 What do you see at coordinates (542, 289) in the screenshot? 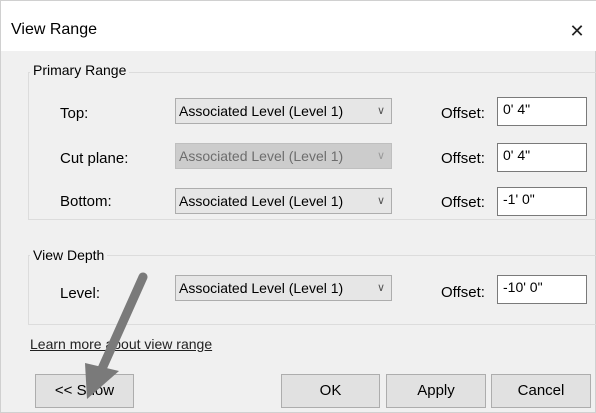
I see `view-depth-offset-field: -10' 0"` at bounding box center [542, 289].